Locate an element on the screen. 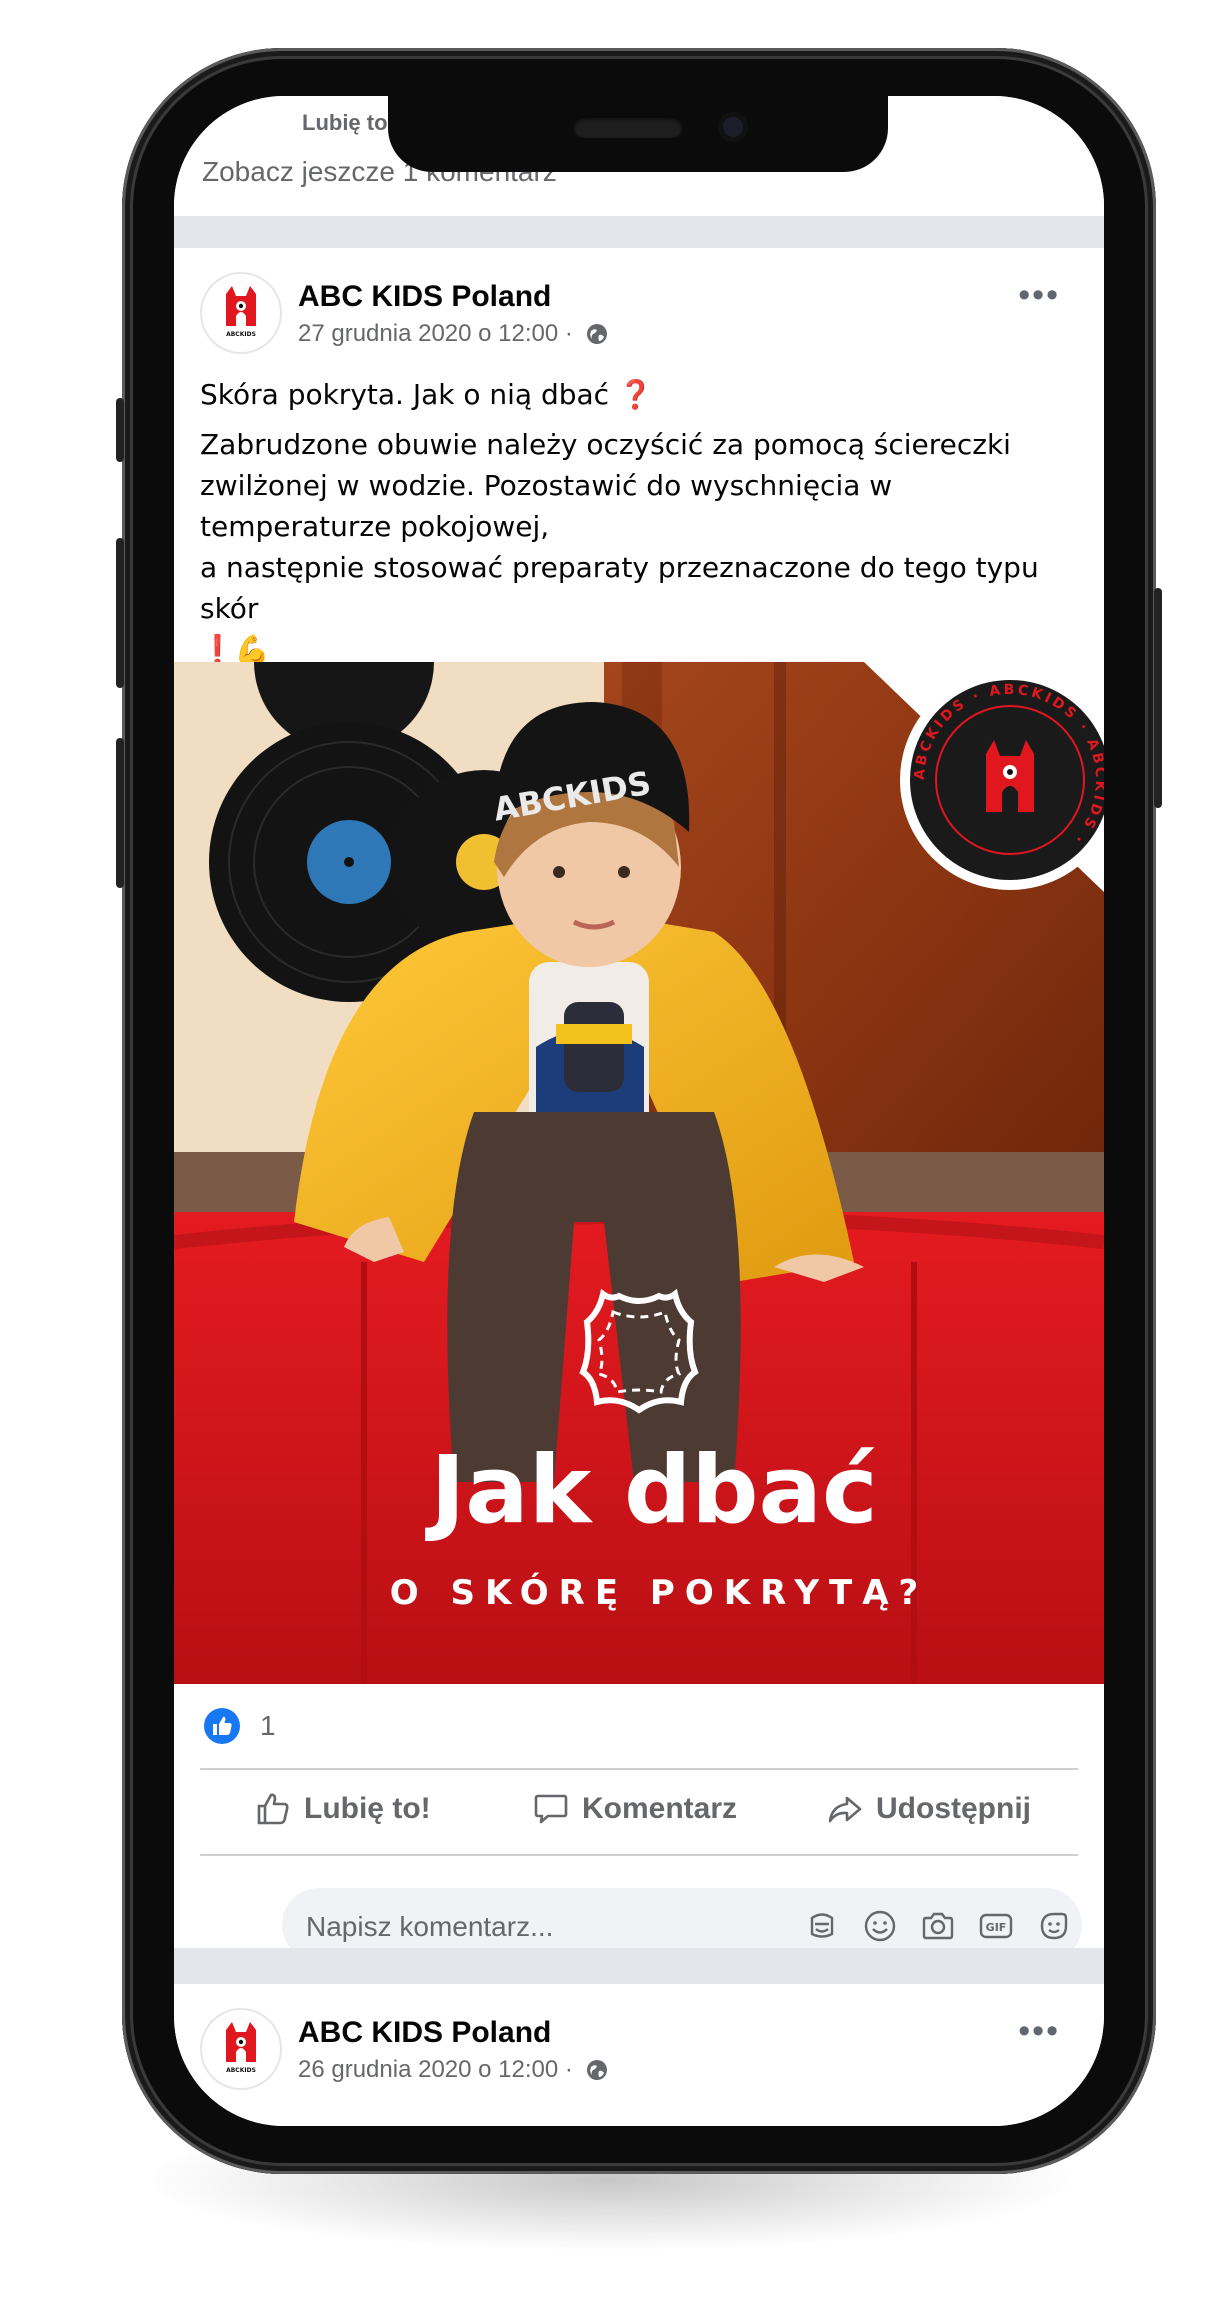 Image resolution: width=1222 pixels, height=2305 pixels. notch is located at coordinates (638, 134).